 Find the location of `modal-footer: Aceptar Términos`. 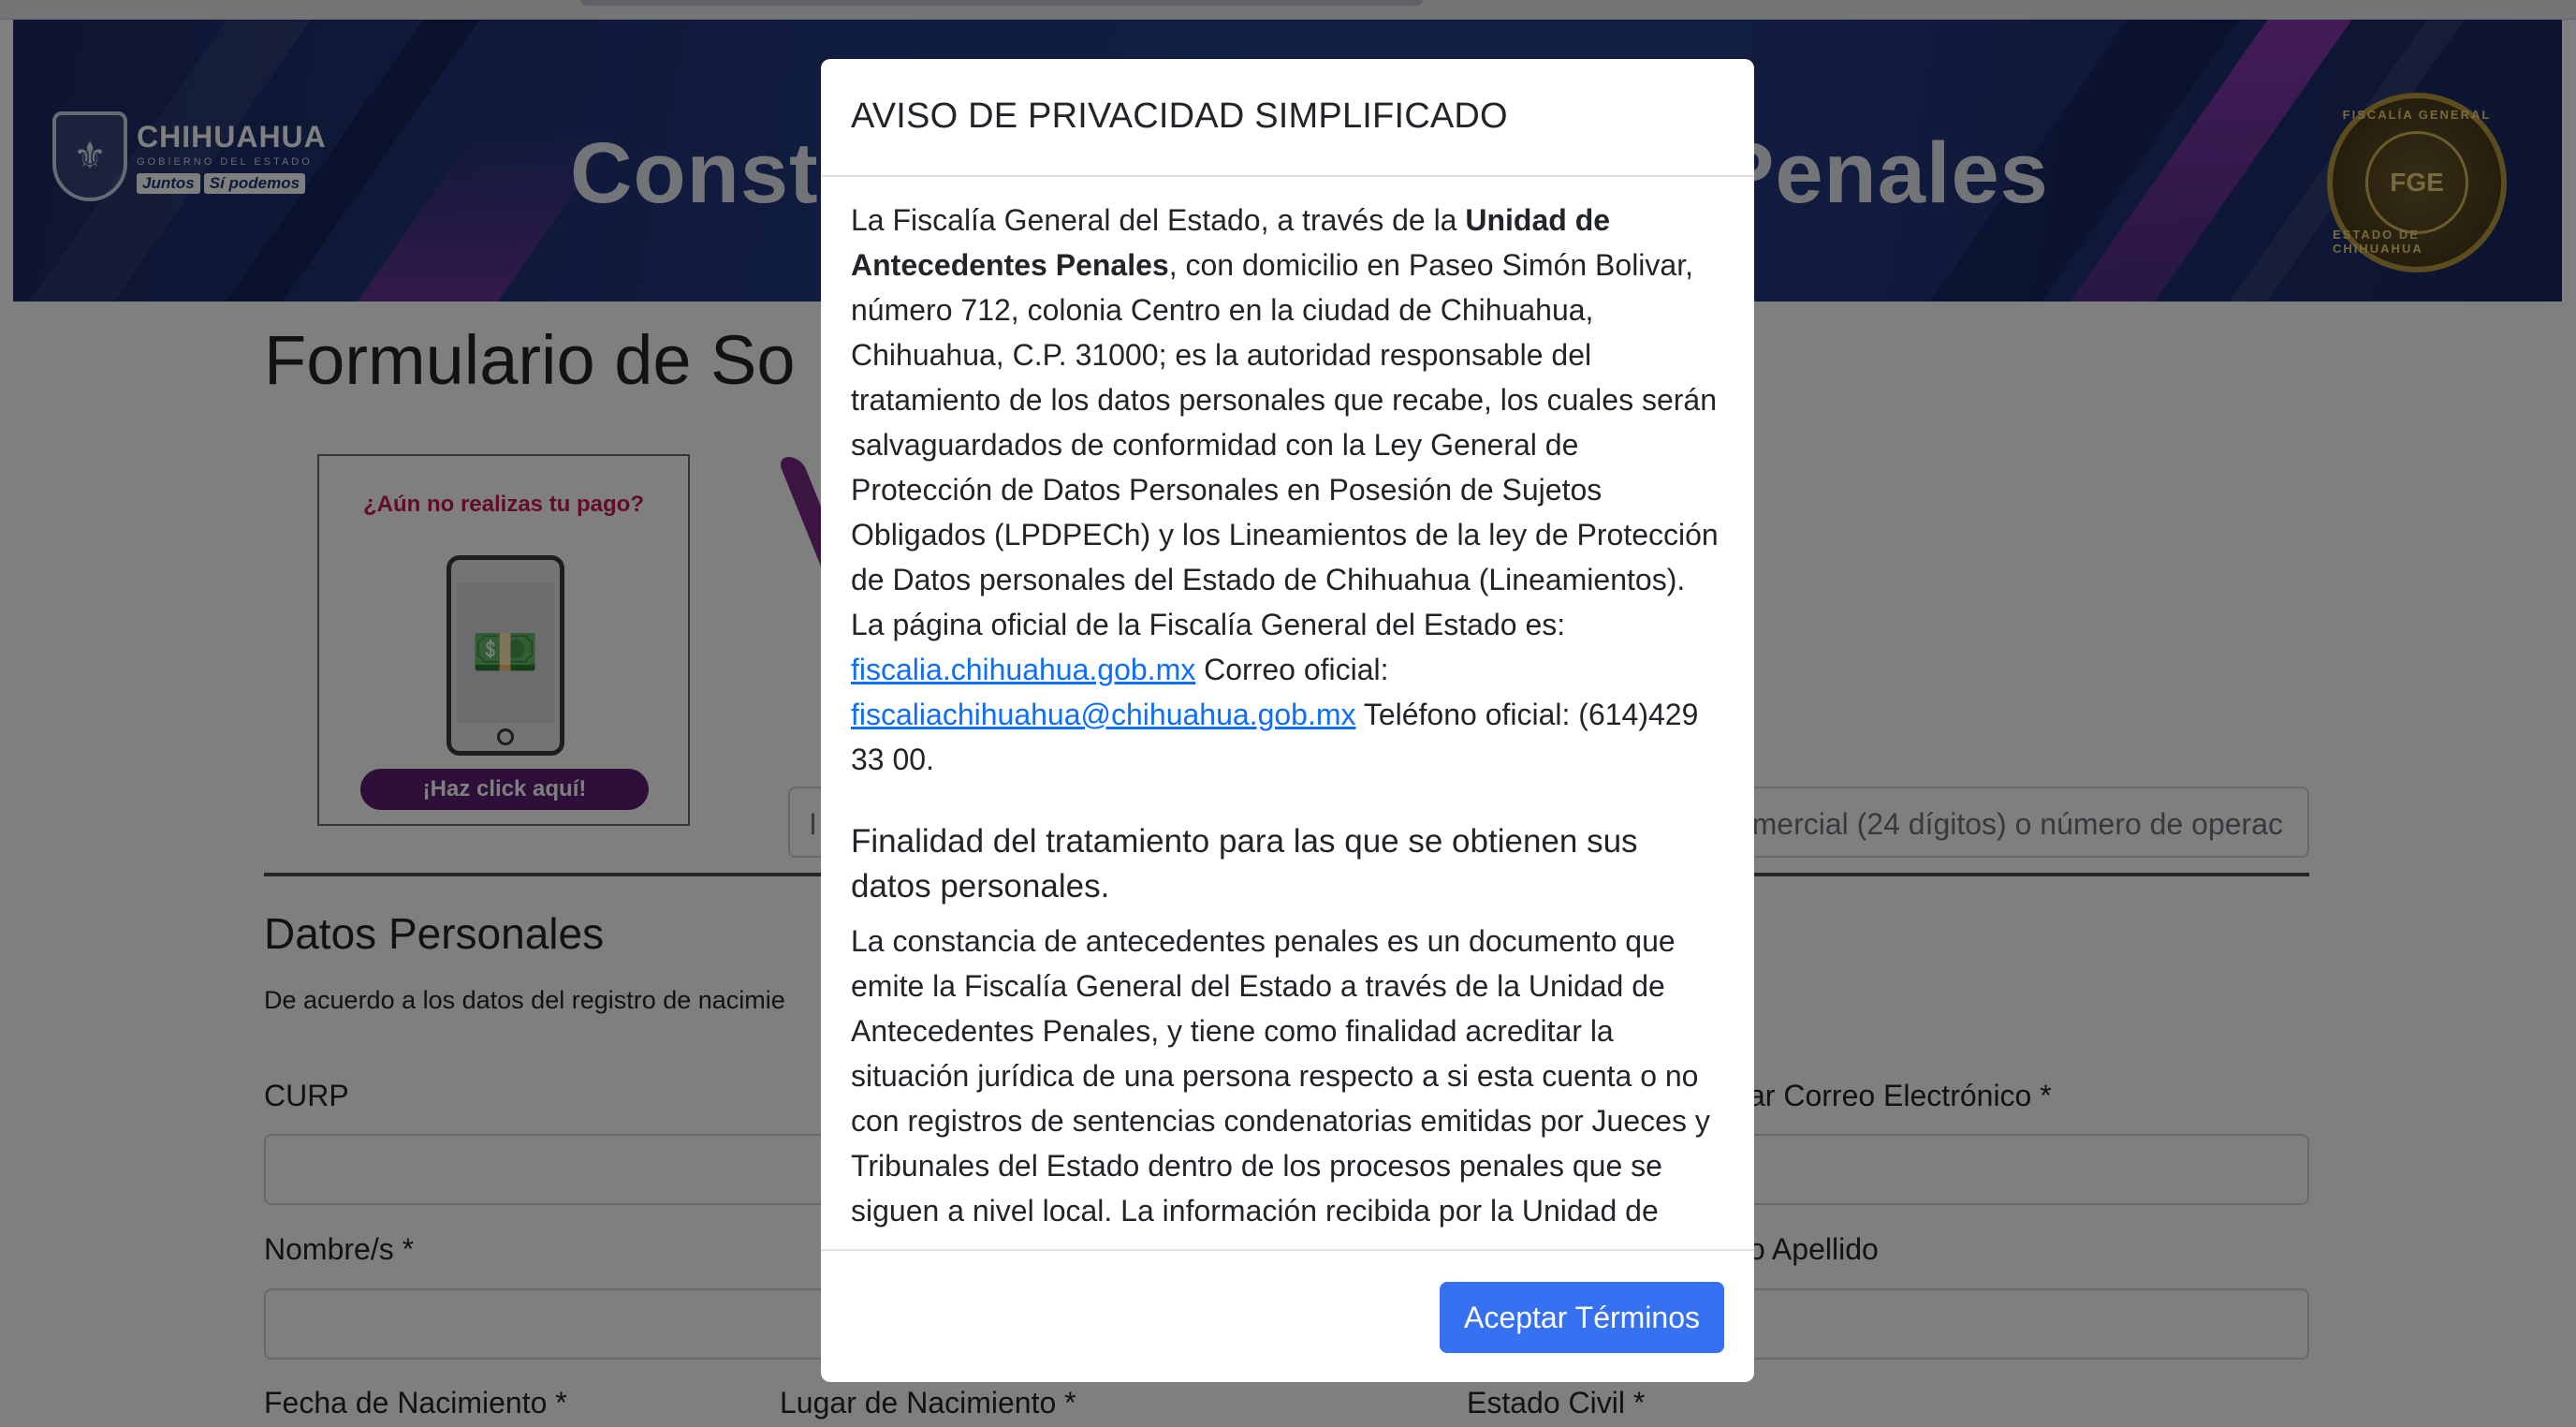

modal-footer: Aceptar Términos is located at coordinates (1287, 1315).